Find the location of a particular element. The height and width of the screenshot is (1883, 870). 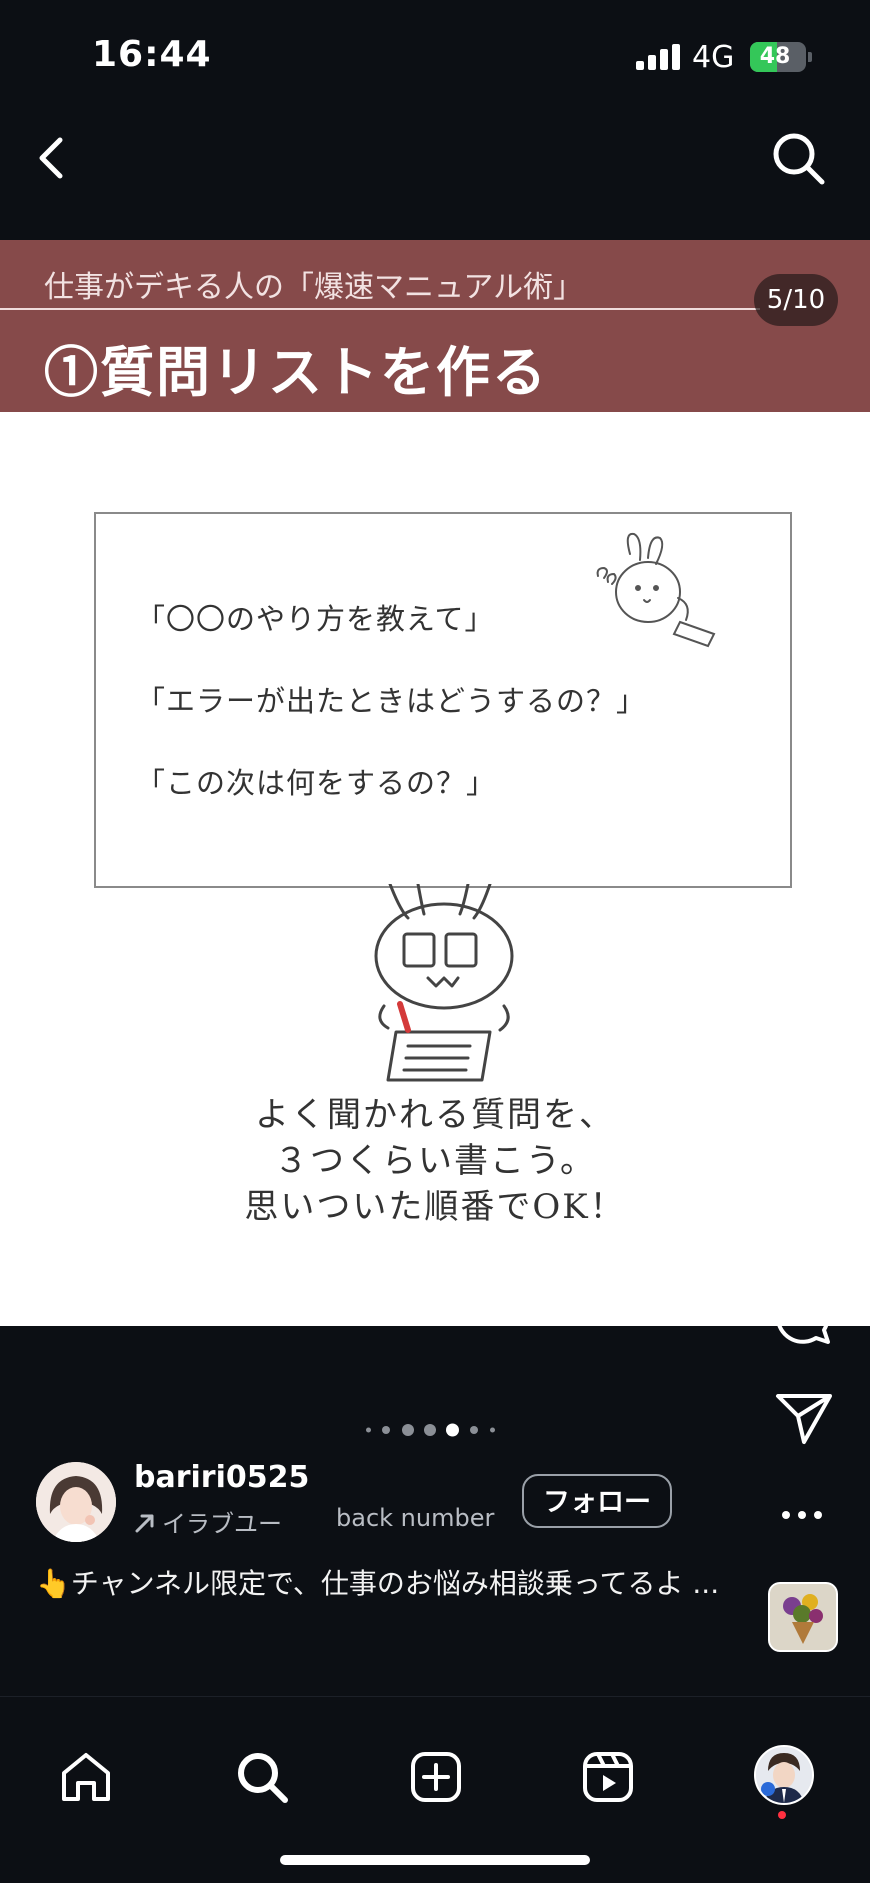

home-icon is located at coordinates (86, 1777).